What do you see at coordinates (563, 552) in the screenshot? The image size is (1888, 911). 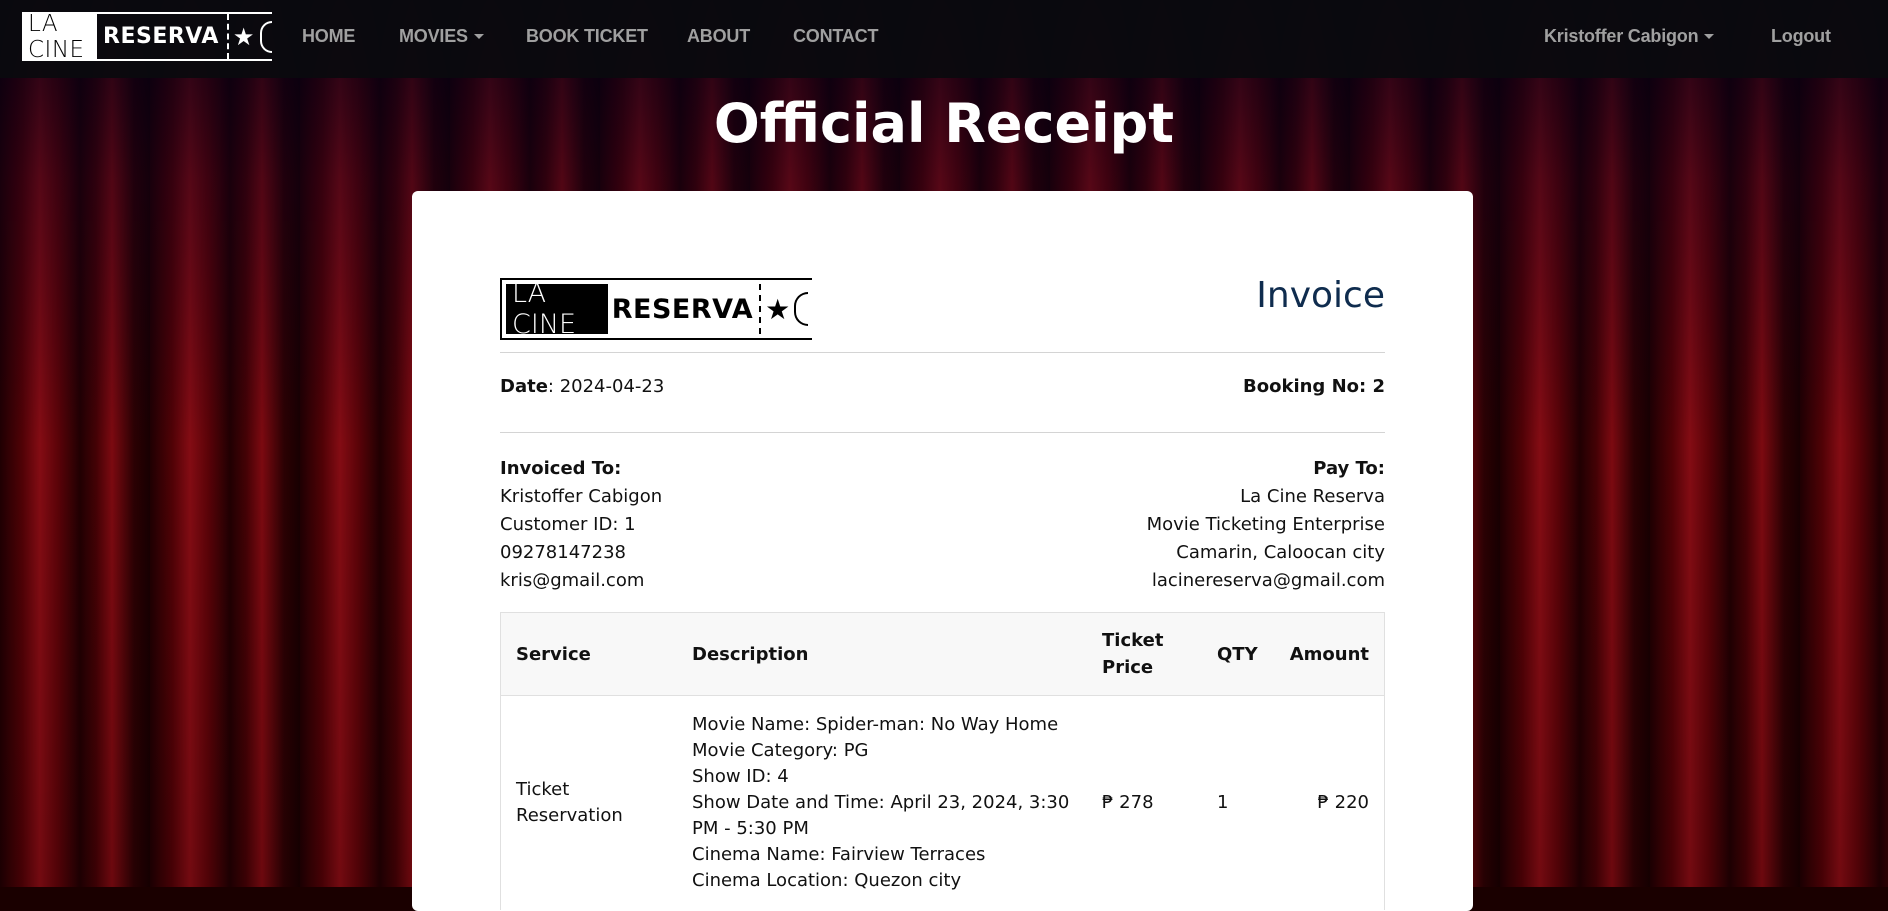 I see `customer-phone: 09278147238` at bounding box center [563, 552].